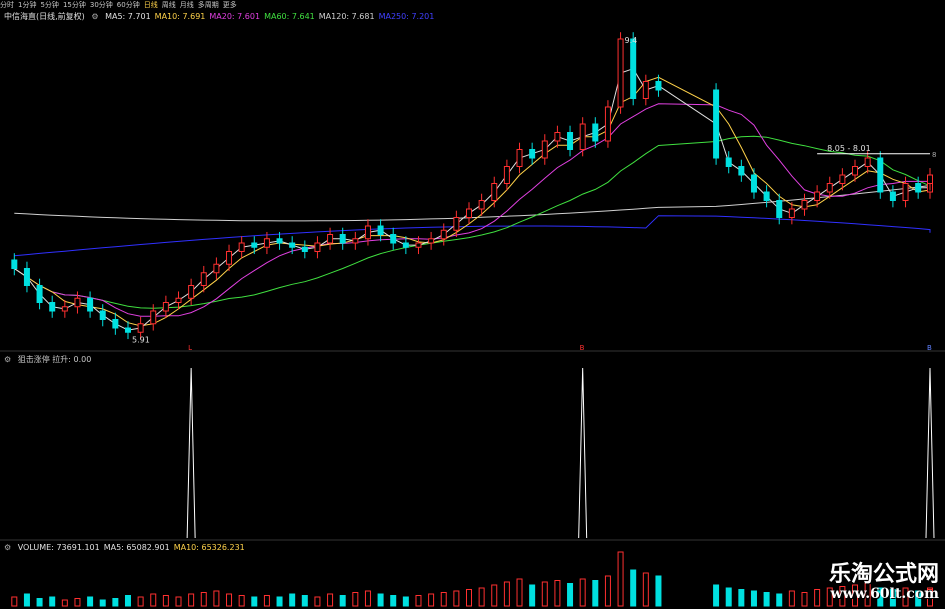  Describe the element at coordinates (849, 148) in the screenshot. I see `range-label: 8.05 - 8.01` at that location.